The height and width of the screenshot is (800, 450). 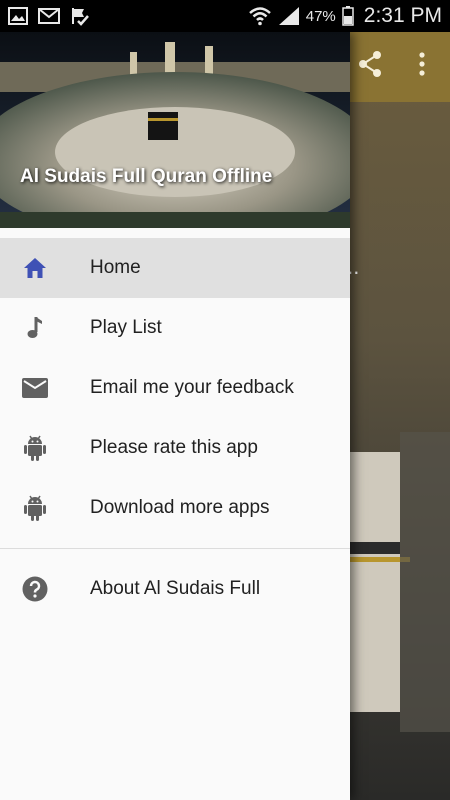 I want to click on menu-item-play-list: Play List, so click(x=175, y=328).